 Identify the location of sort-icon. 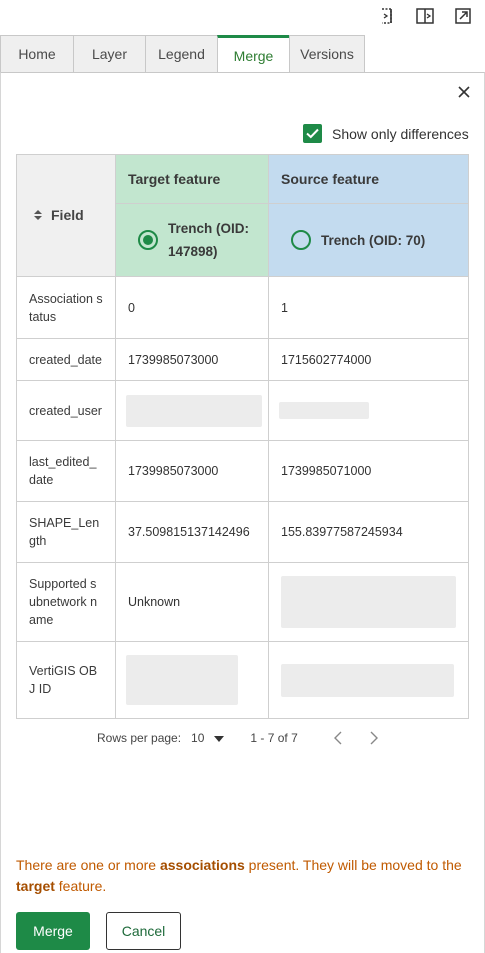
(38, 216).